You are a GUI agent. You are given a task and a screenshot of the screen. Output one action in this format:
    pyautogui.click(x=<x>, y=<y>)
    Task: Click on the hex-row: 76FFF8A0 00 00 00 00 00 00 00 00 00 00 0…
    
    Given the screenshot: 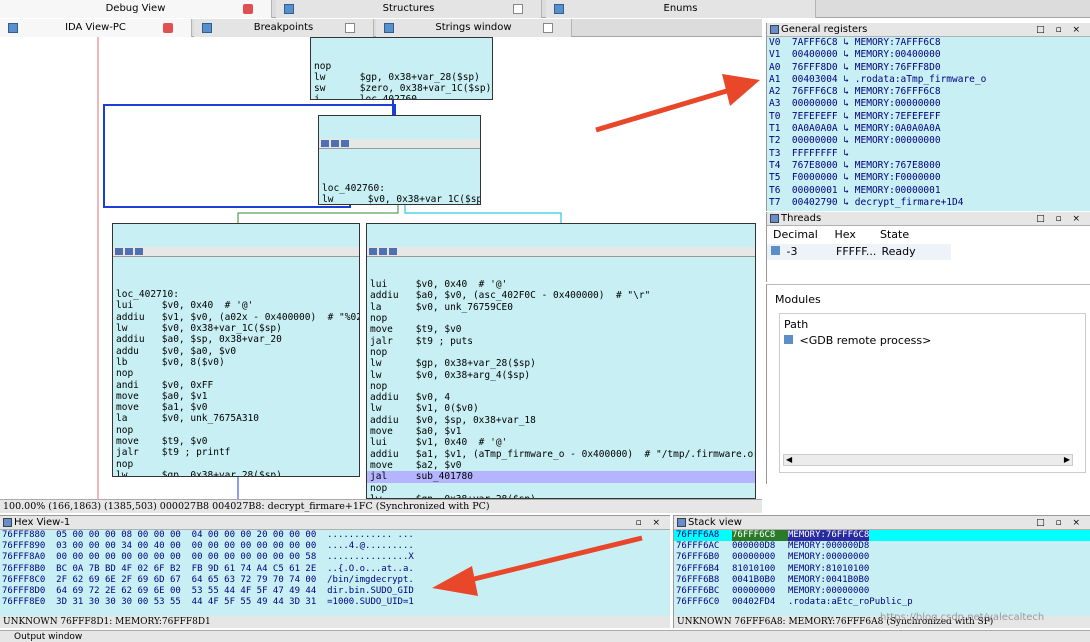 What is the action you would take?
    pyautogui.click(x=335, y=557)
    